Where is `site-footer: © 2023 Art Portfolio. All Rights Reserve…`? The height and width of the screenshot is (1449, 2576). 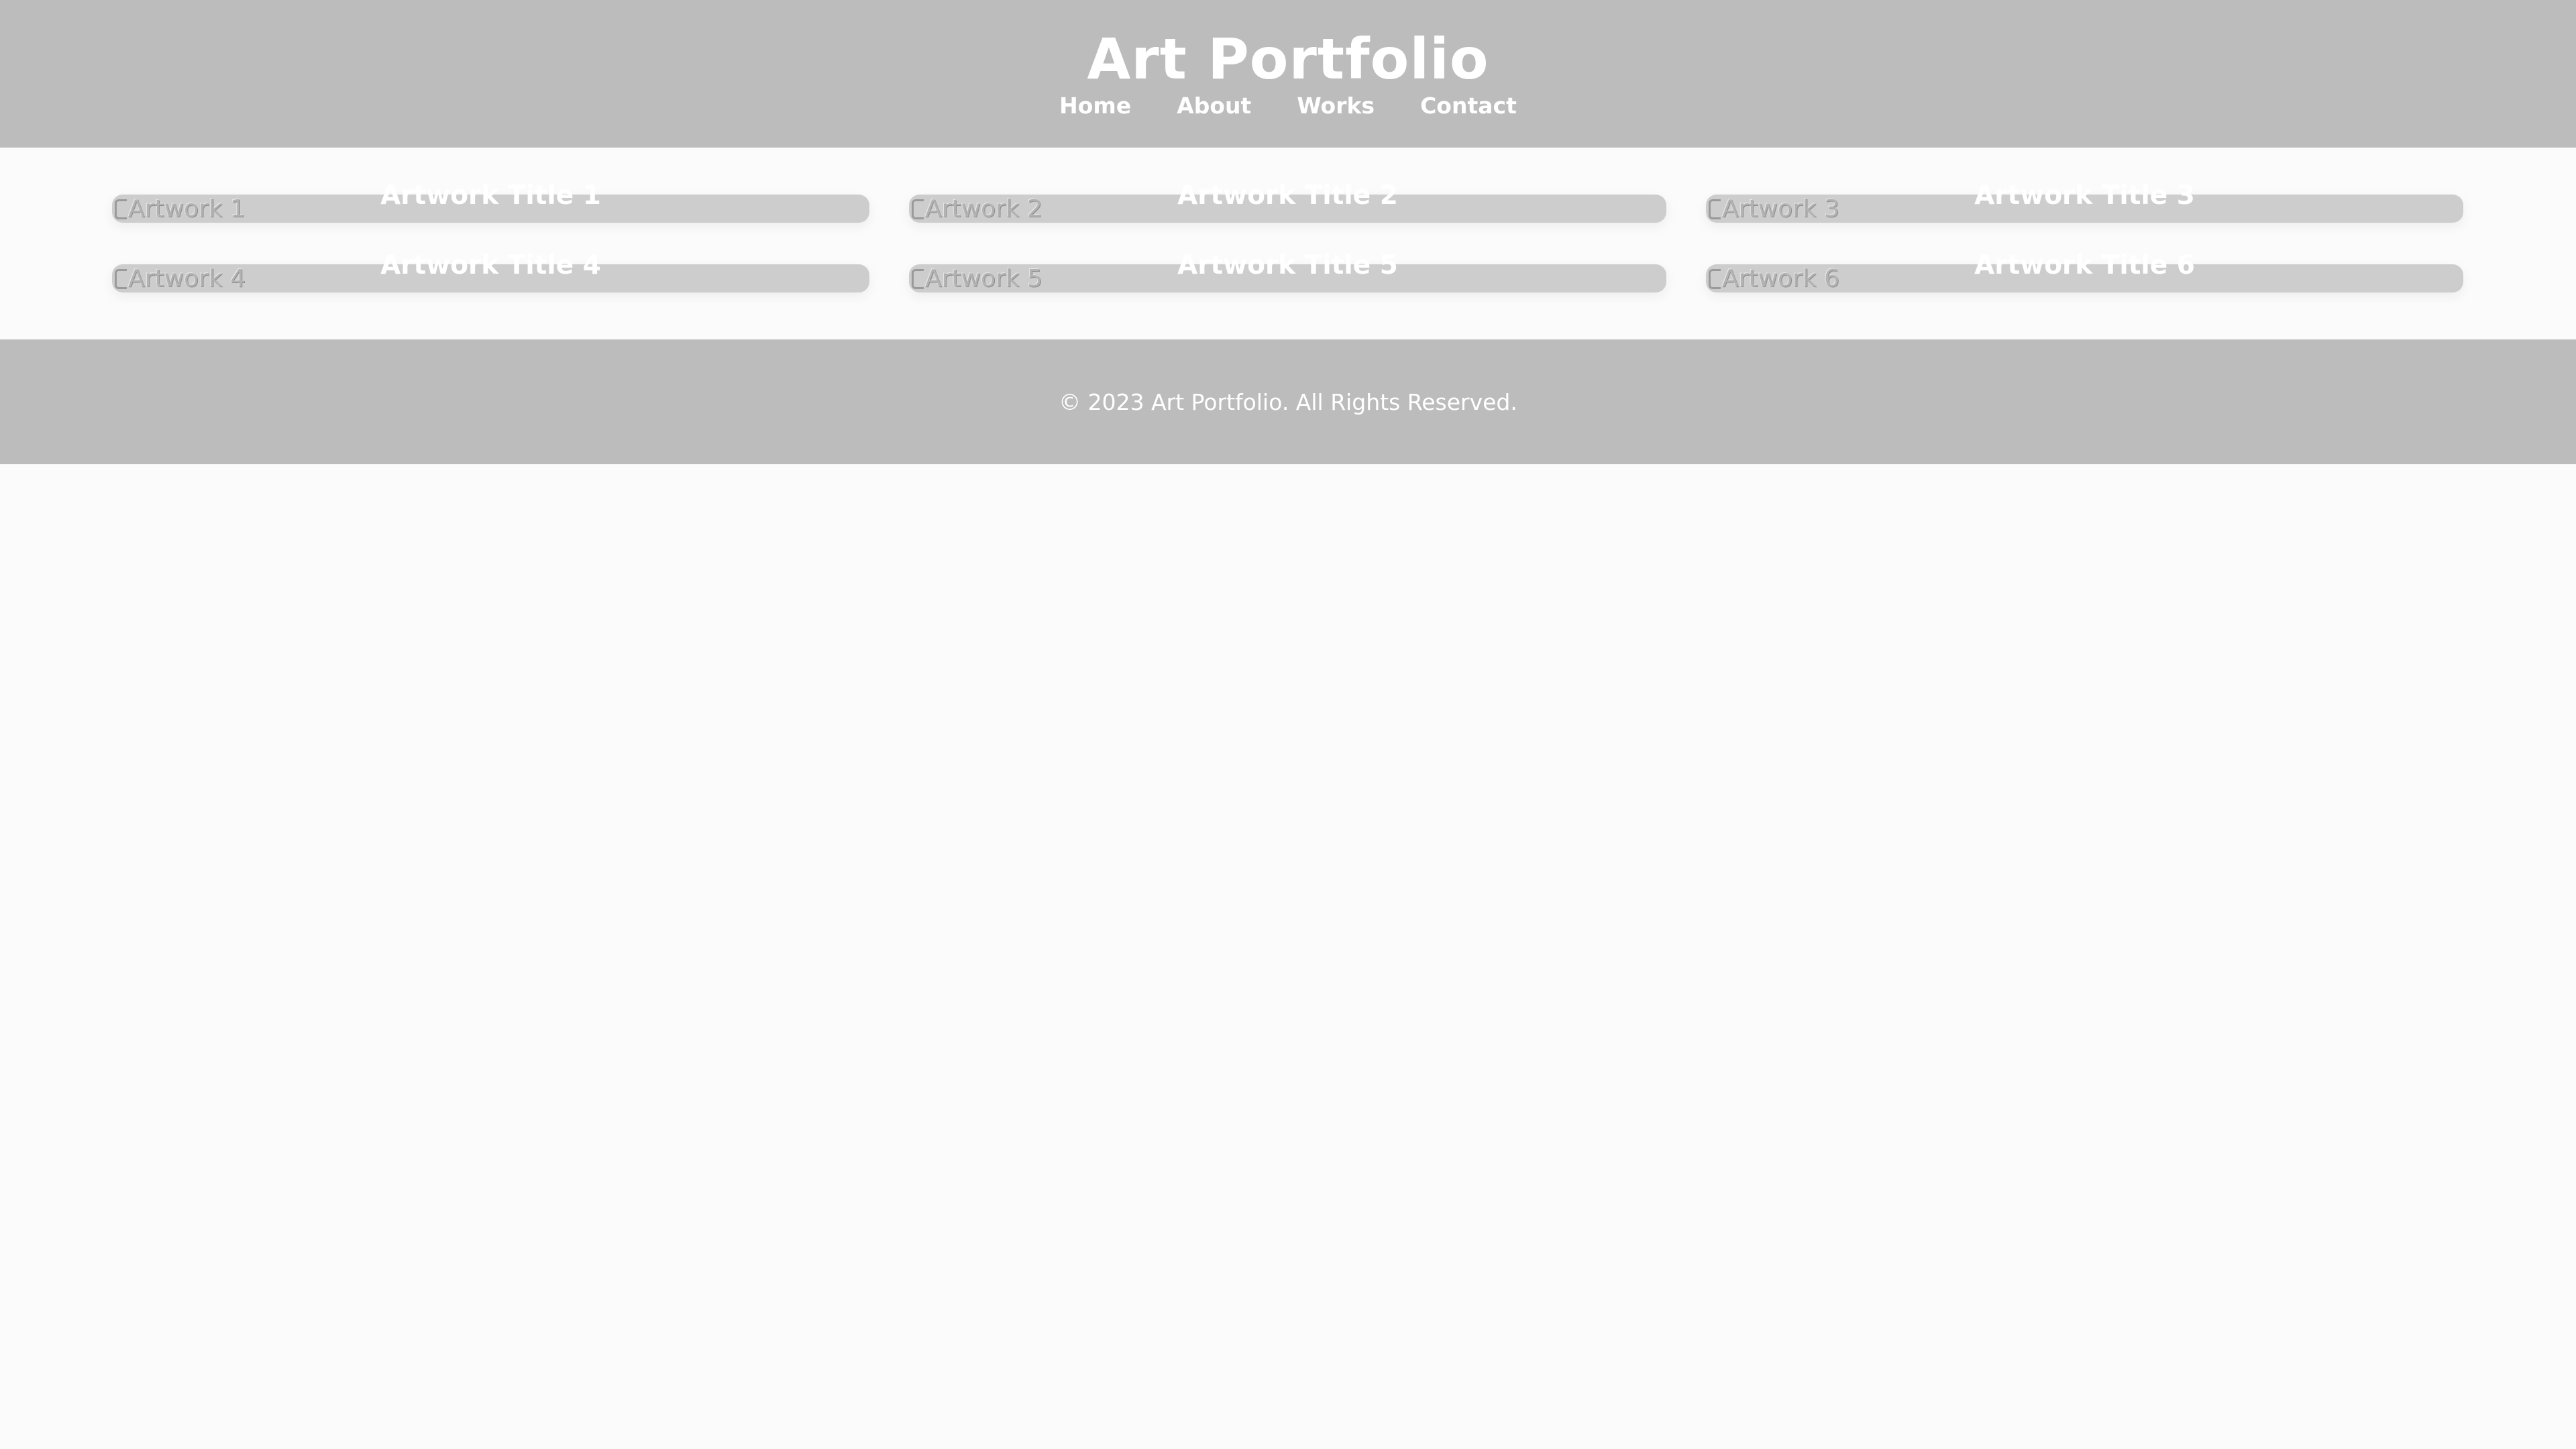 site-footer: © 2023 Art Portfolio. All Rights Reserve… is located at coordinates (1288, 401).